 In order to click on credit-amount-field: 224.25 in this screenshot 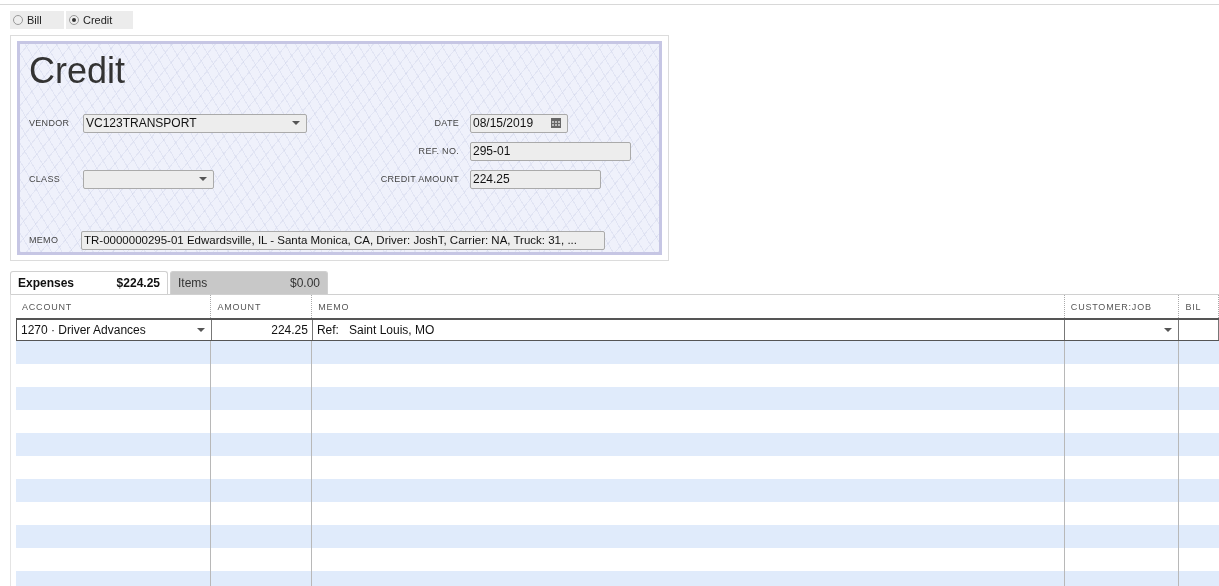, I will do `click(535, 179)`.